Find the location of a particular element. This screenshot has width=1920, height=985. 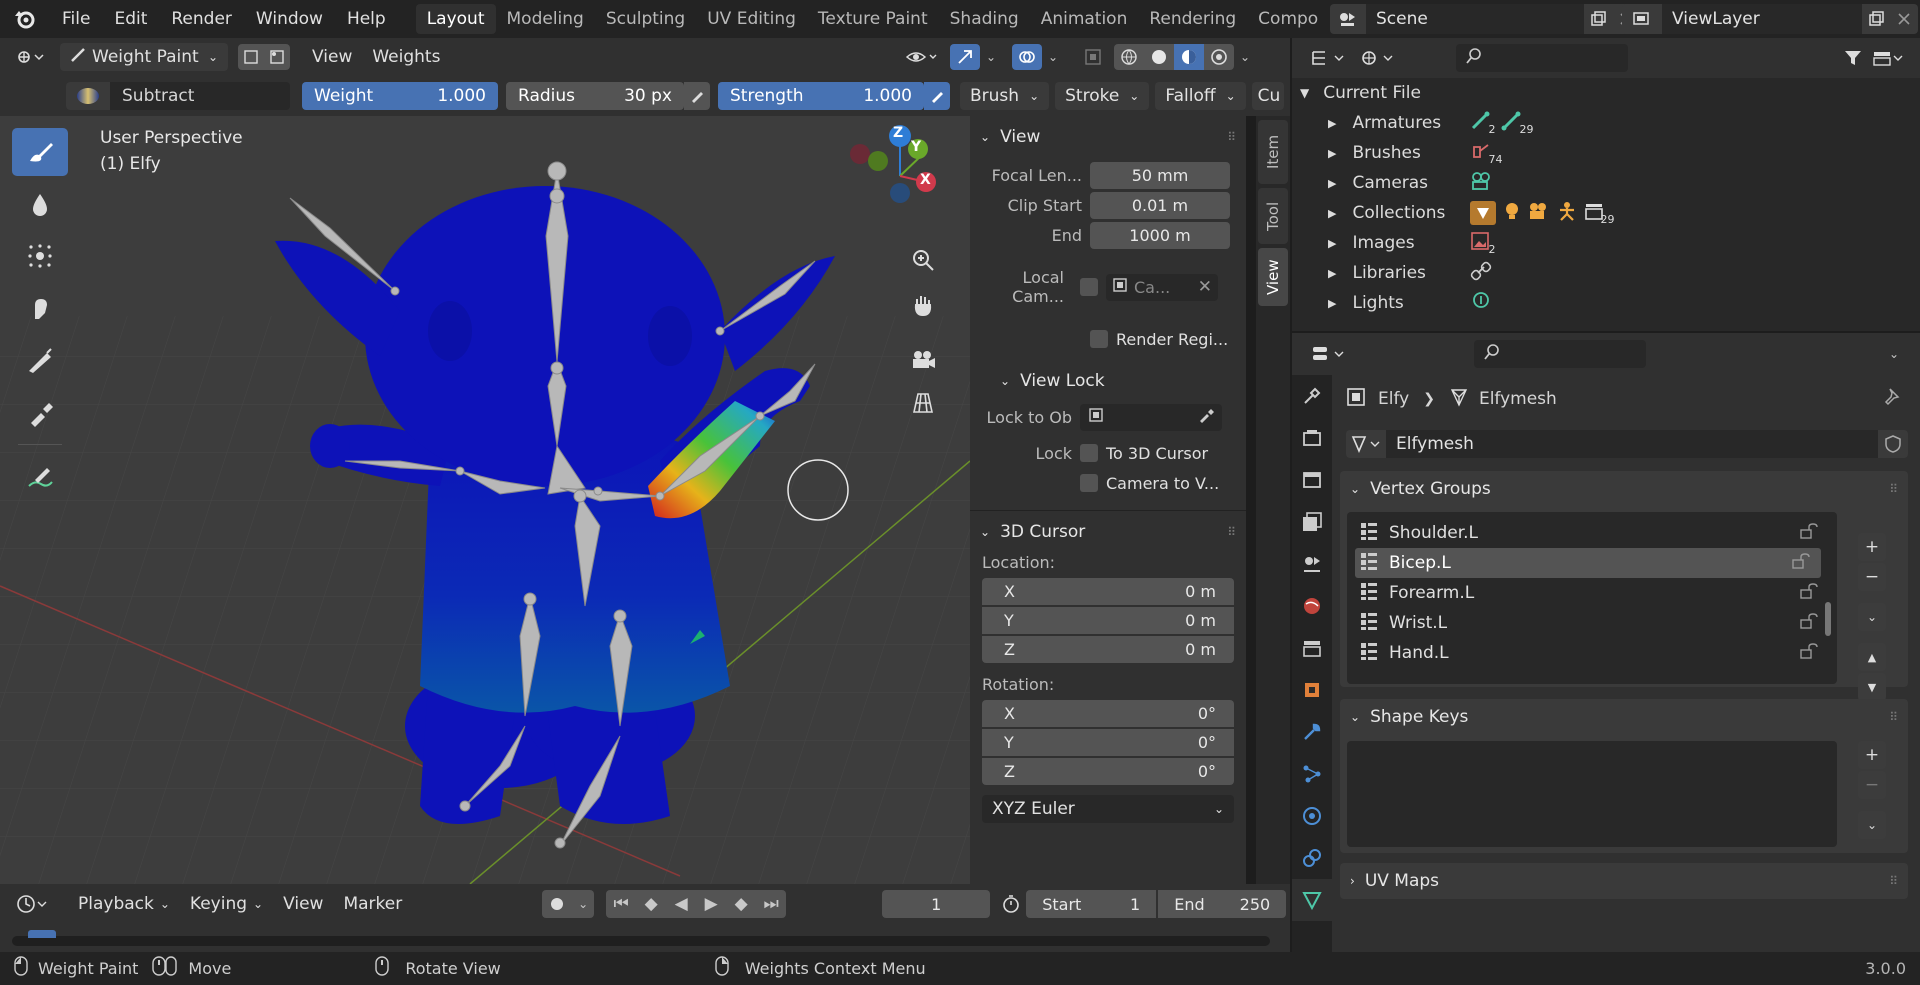

mesh-name-field: Elfymesh is located at coordinates (1632, 444).